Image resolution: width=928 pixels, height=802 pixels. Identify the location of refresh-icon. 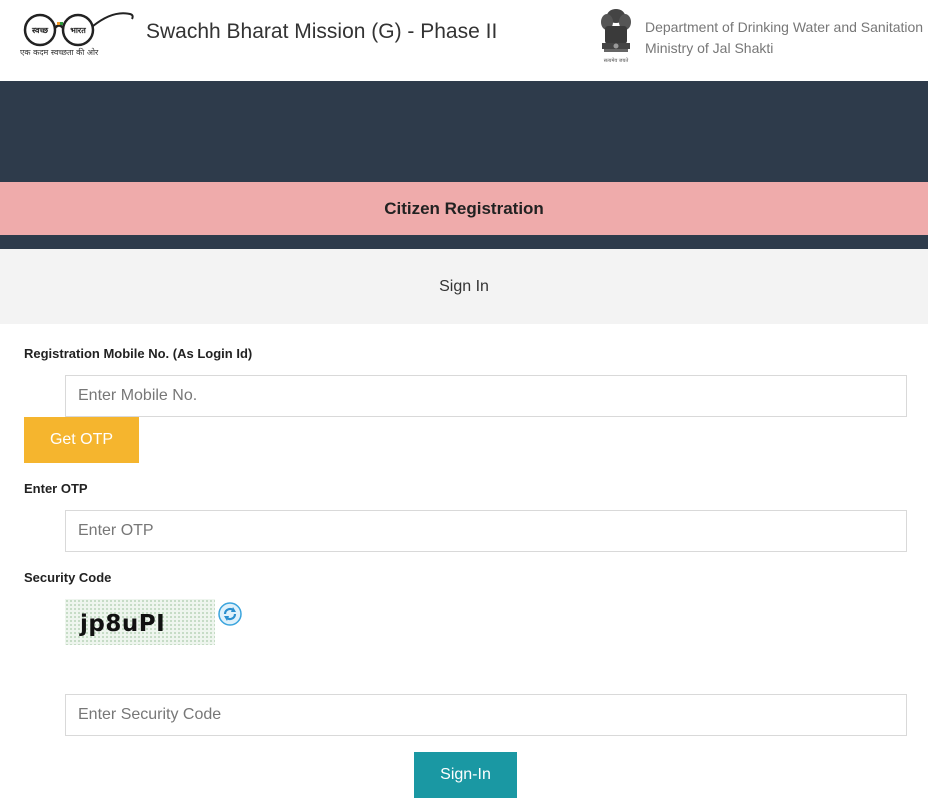
(230, 614).